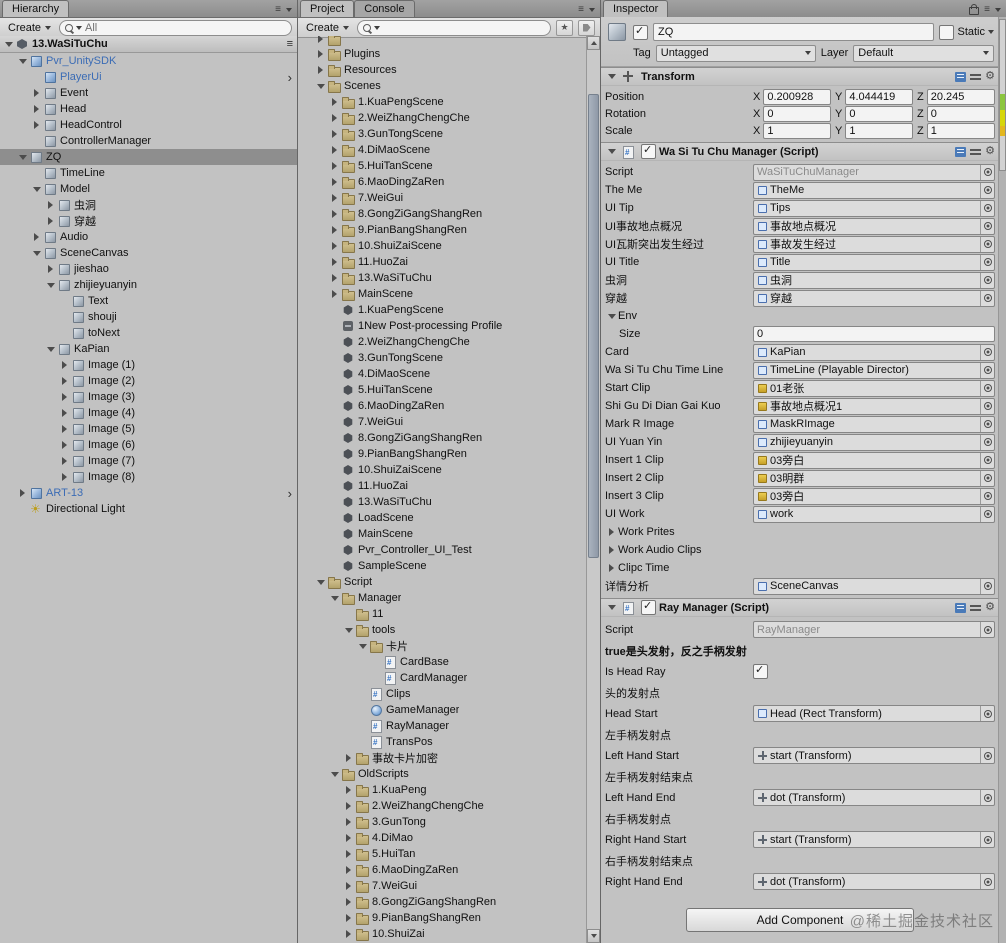  Describe the element at coordinates (990, 607) in the screenshot. I see `gear-icon: ⚙` at that location.